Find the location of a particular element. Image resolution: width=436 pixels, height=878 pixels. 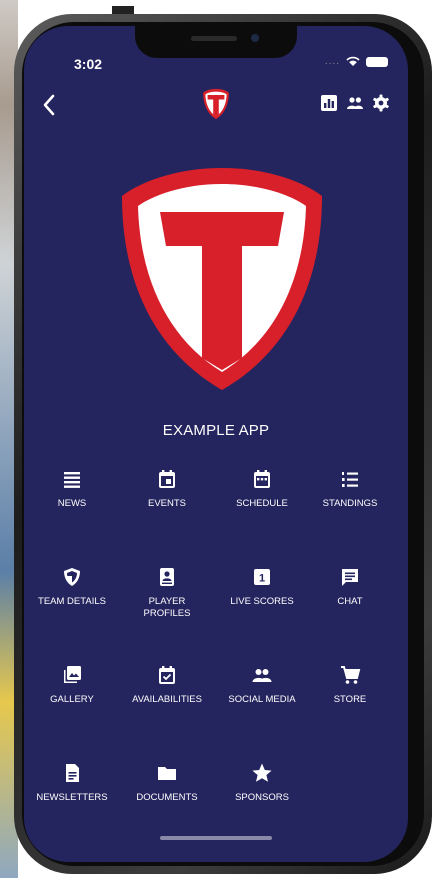

calendar-icon is located at coordinates (167, 479).